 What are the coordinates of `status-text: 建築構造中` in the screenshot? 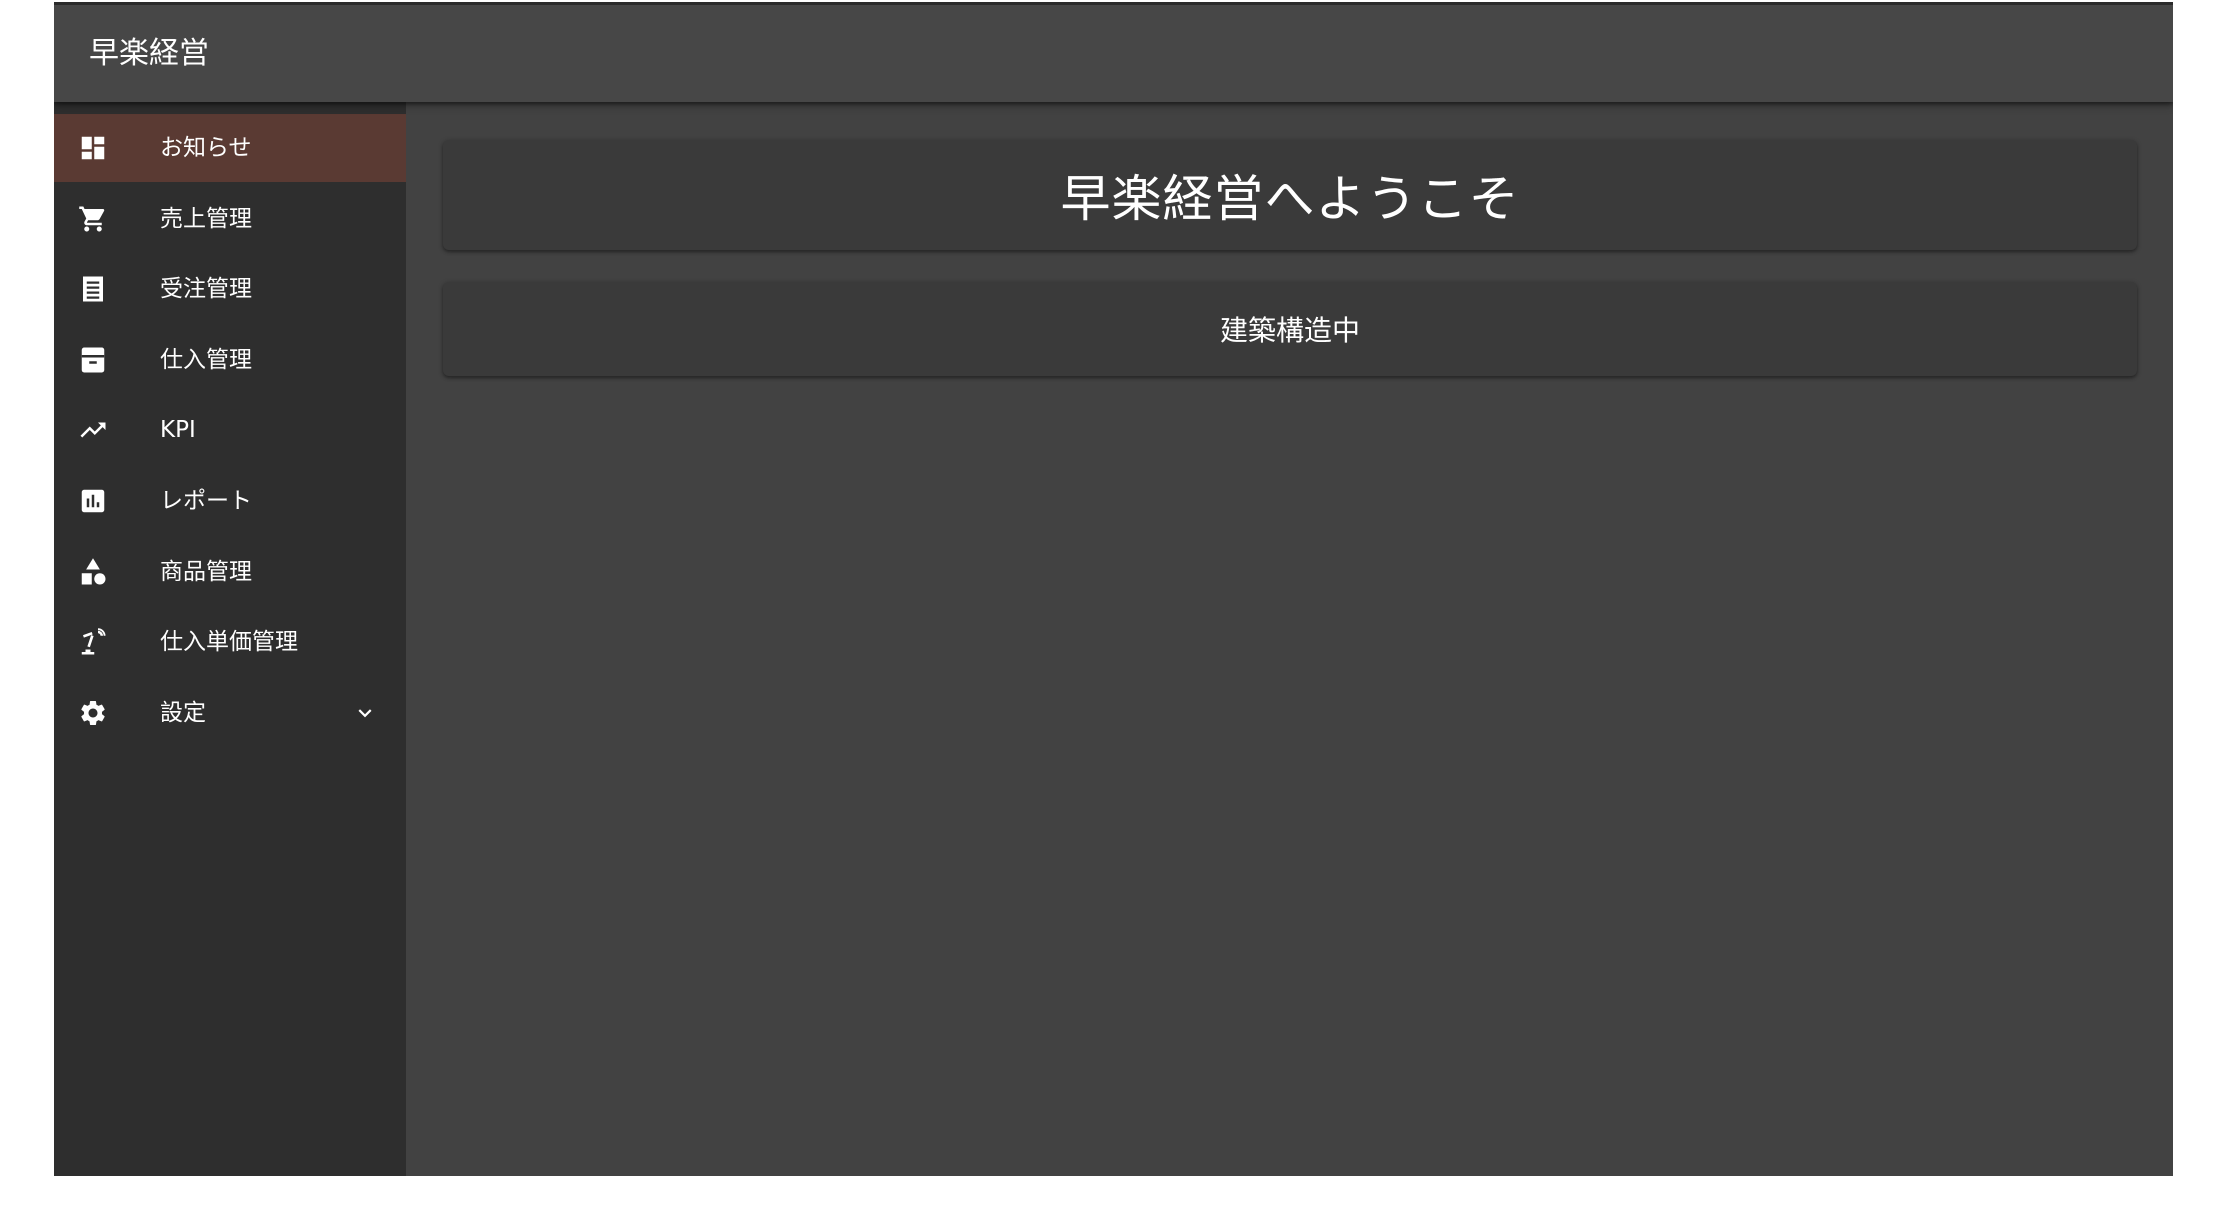 It's located at (1289, 330).